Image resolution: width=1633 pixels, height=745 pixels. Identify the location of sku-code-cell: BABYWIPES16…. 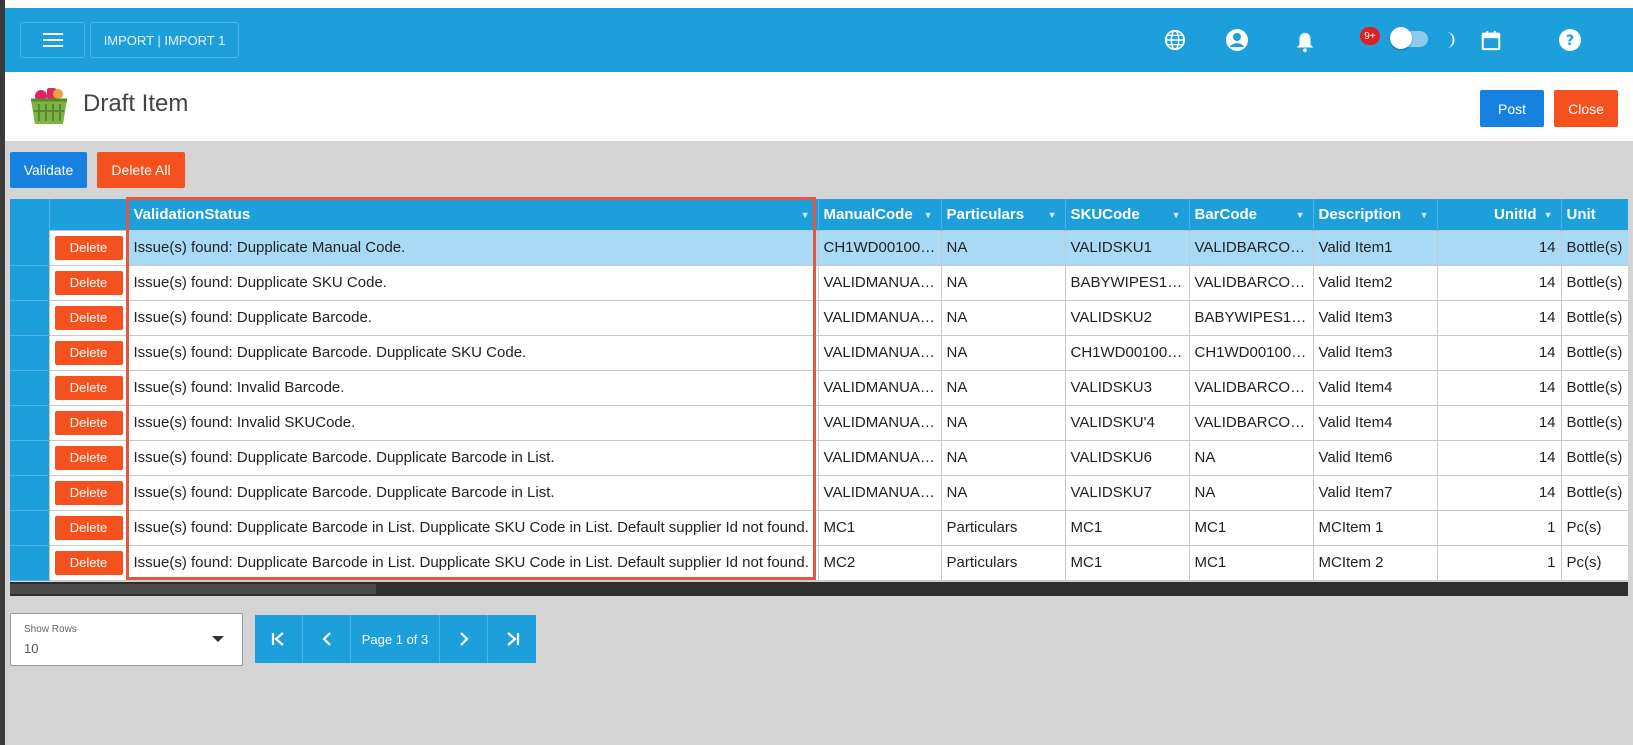
(1127, 282).